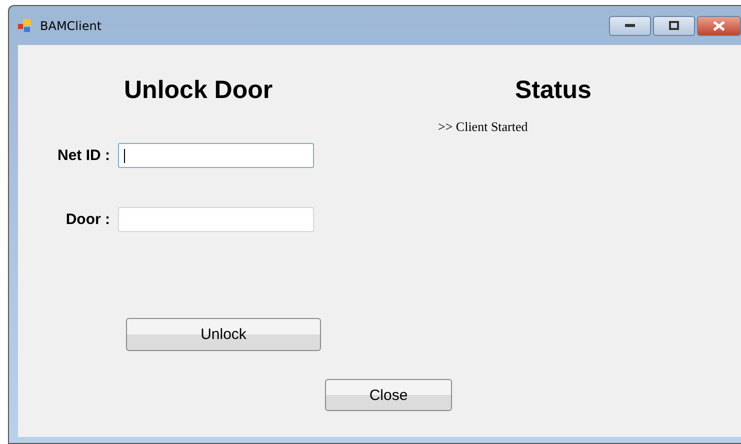 This screenshot has width=741, height=444. What do you see at coordinates (223, 334) in the screenshot?
I see `unlock-button: Unlock` at bounding box center [223, 334].